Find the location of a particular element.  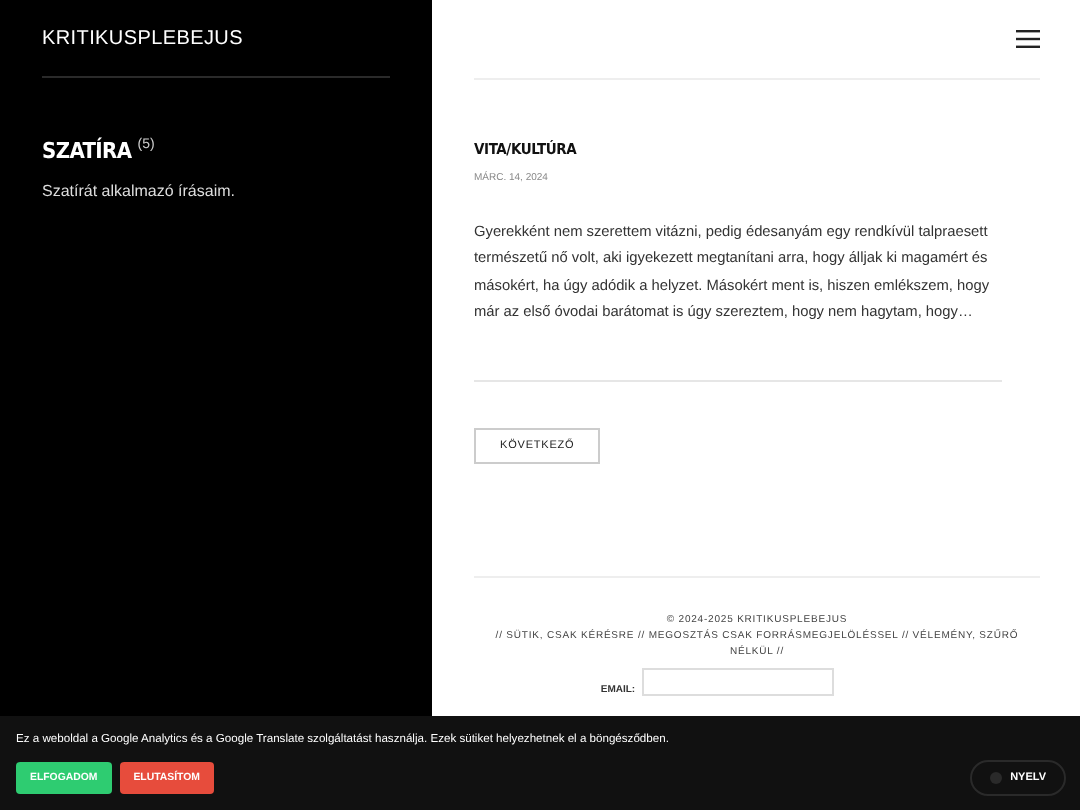

category-title: SZATÍRA is located at coordinates (87, 151).